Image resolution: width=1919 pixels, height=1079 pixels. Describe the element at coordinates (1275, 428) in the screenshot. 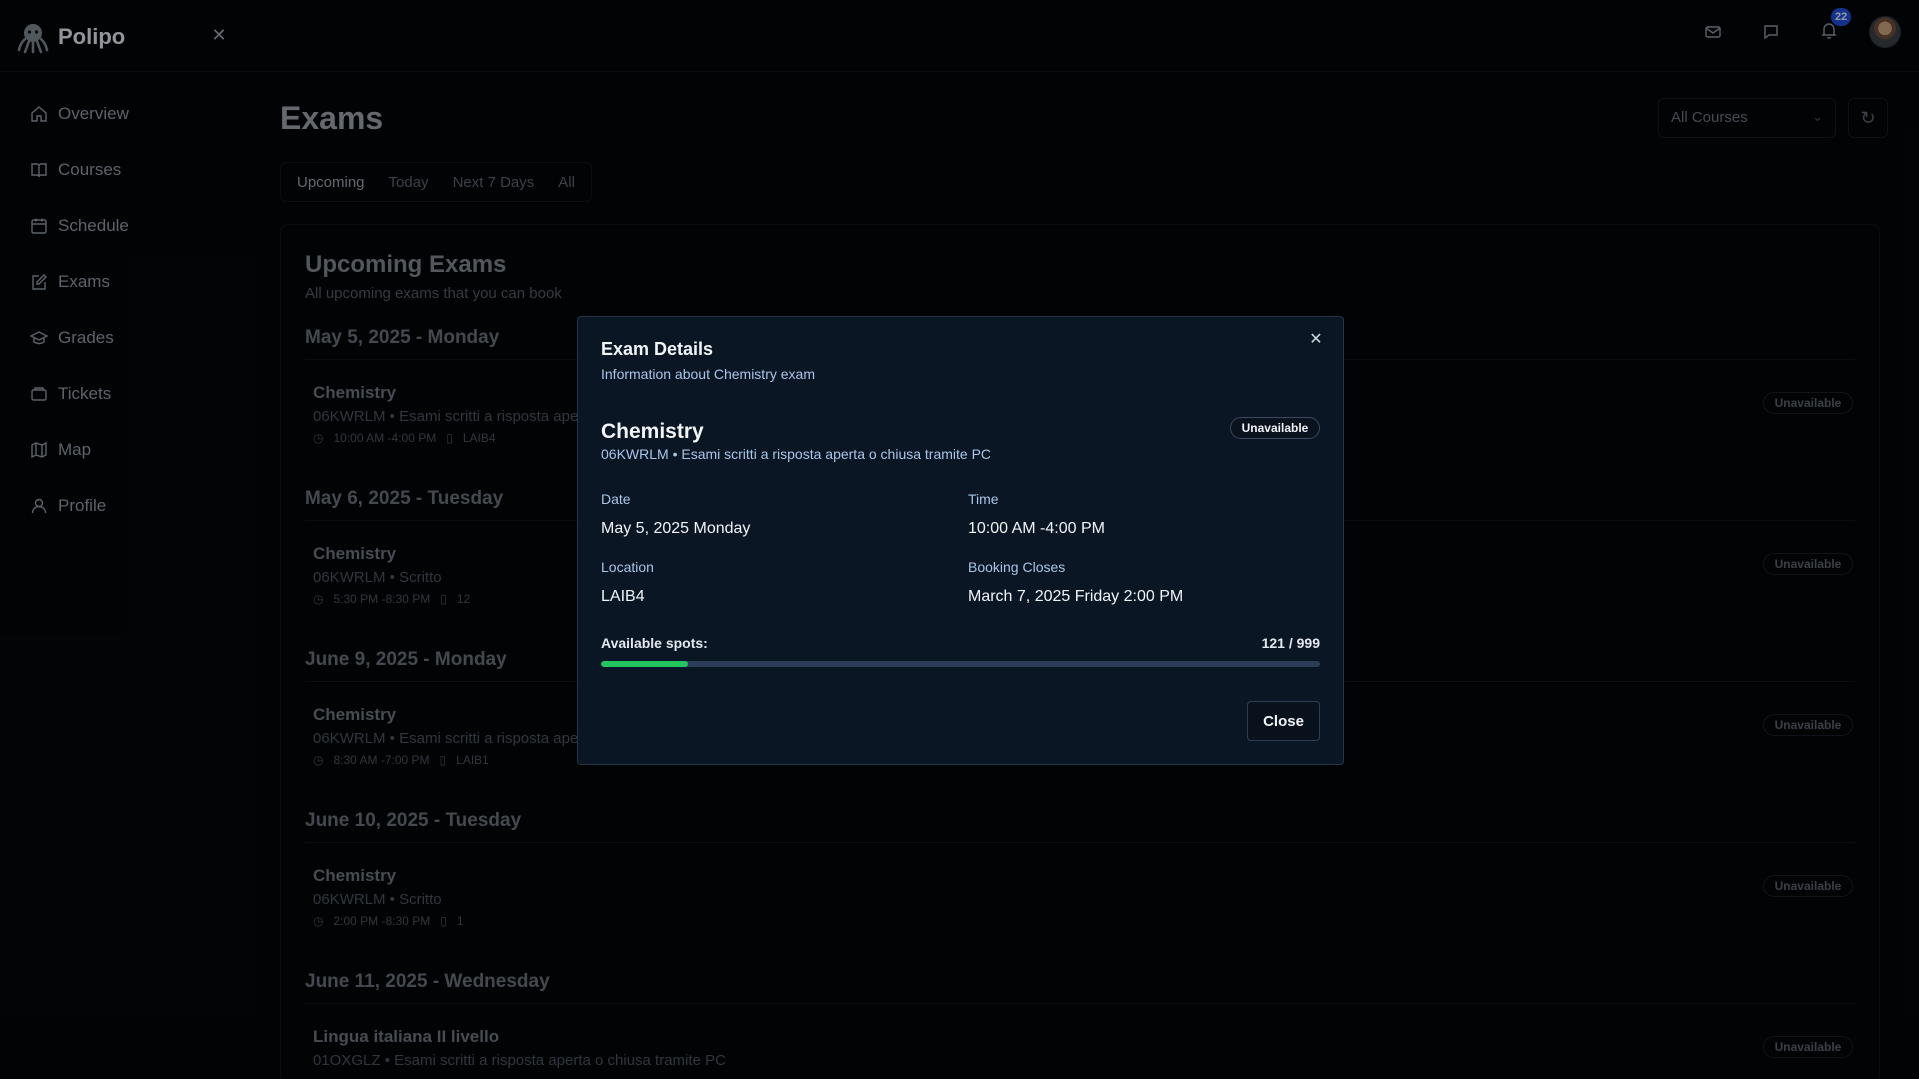

I see `status-badge: Unavailable` at that location.